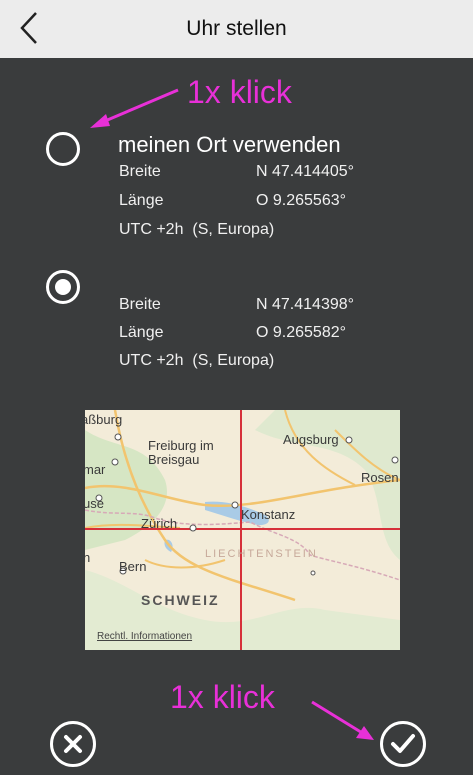  What do you see at coordinates (180, 600) in the screenshot?
I see `map-label-country: SCHWEIZ` at bounding box center [180, 600].